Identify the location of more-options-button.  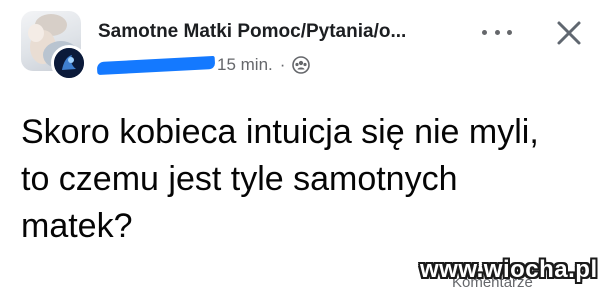
(497, 32).